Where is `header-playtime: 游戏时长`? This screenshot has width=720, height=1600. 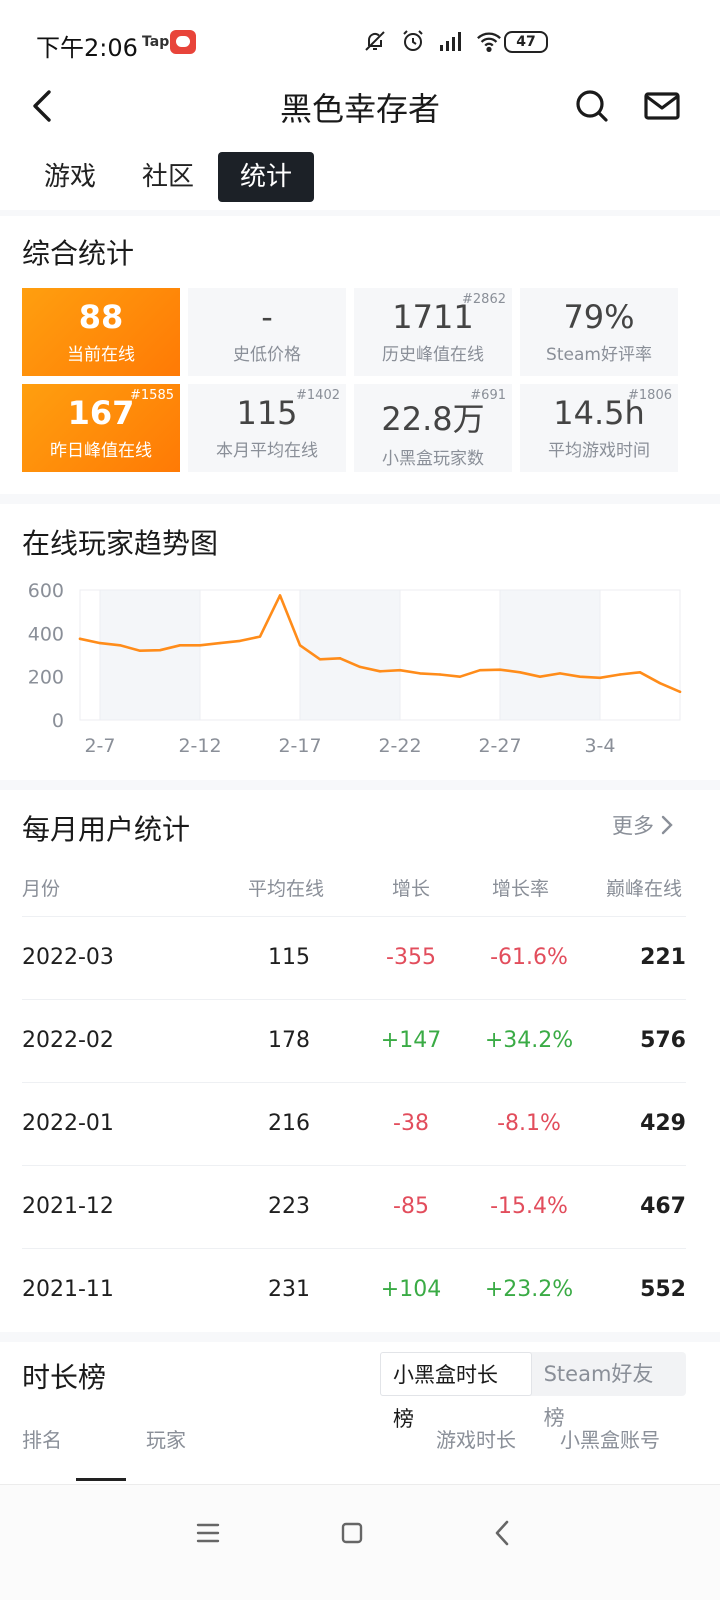 header-playtime: 游戏时长 is located at coordinates (476, 1440).